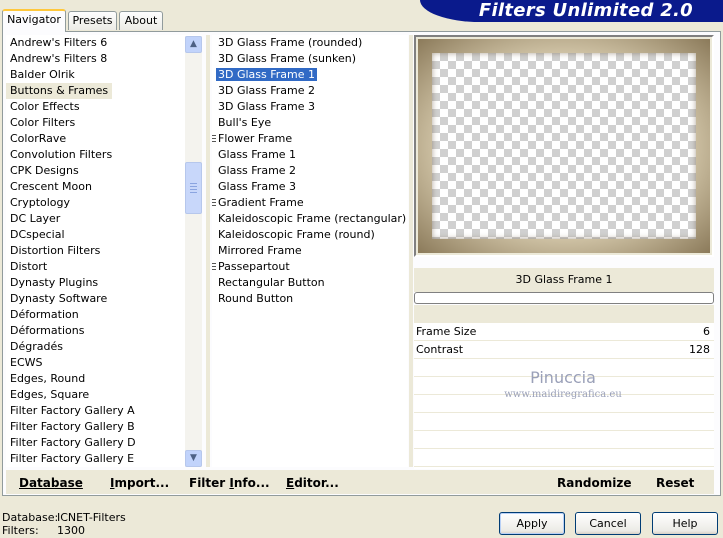 The height and width of the screenshot is (538, 723). I want to click on filter-label: 3D Glass Frame 3, so click(267, 106).